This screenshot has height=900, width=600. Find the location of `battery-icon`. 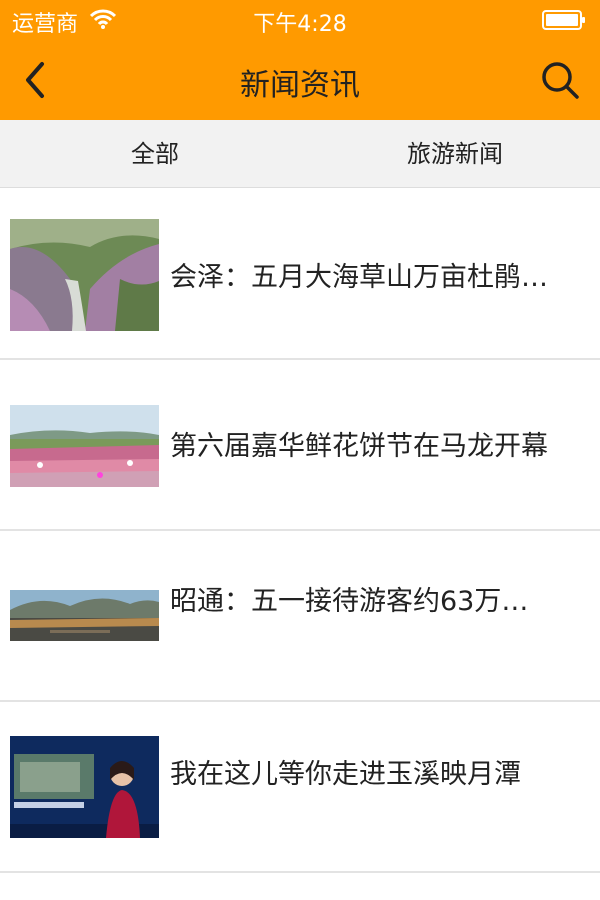

battery-icon is located at coordinates (563, 20).